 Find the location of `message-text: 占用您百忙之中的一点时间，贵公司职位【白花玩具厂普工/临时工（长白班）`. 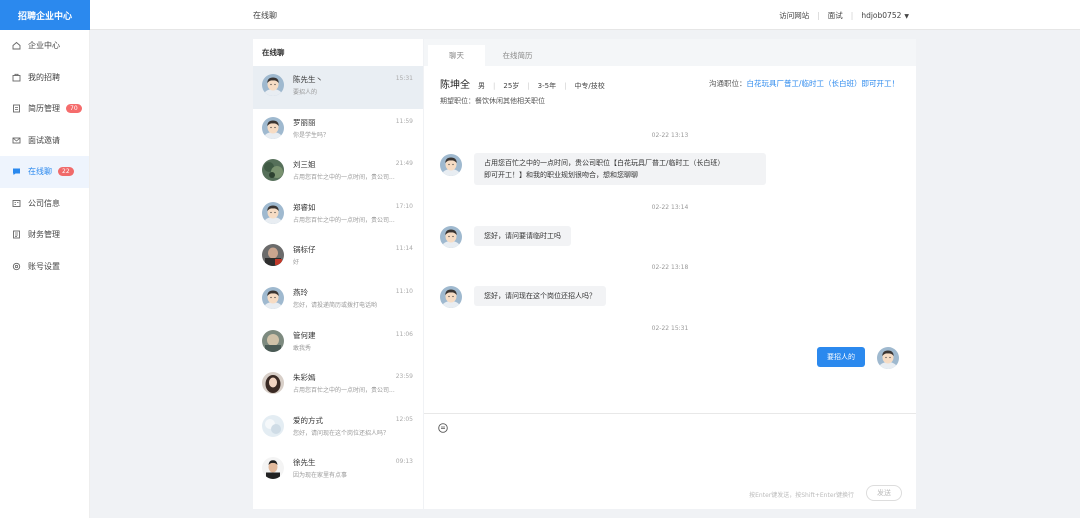

message-text: 占用您百忙之中的一点时间，贵公司职位【白花玩具厂普工/临时工（长白班） is located at coordinates (604, 163).